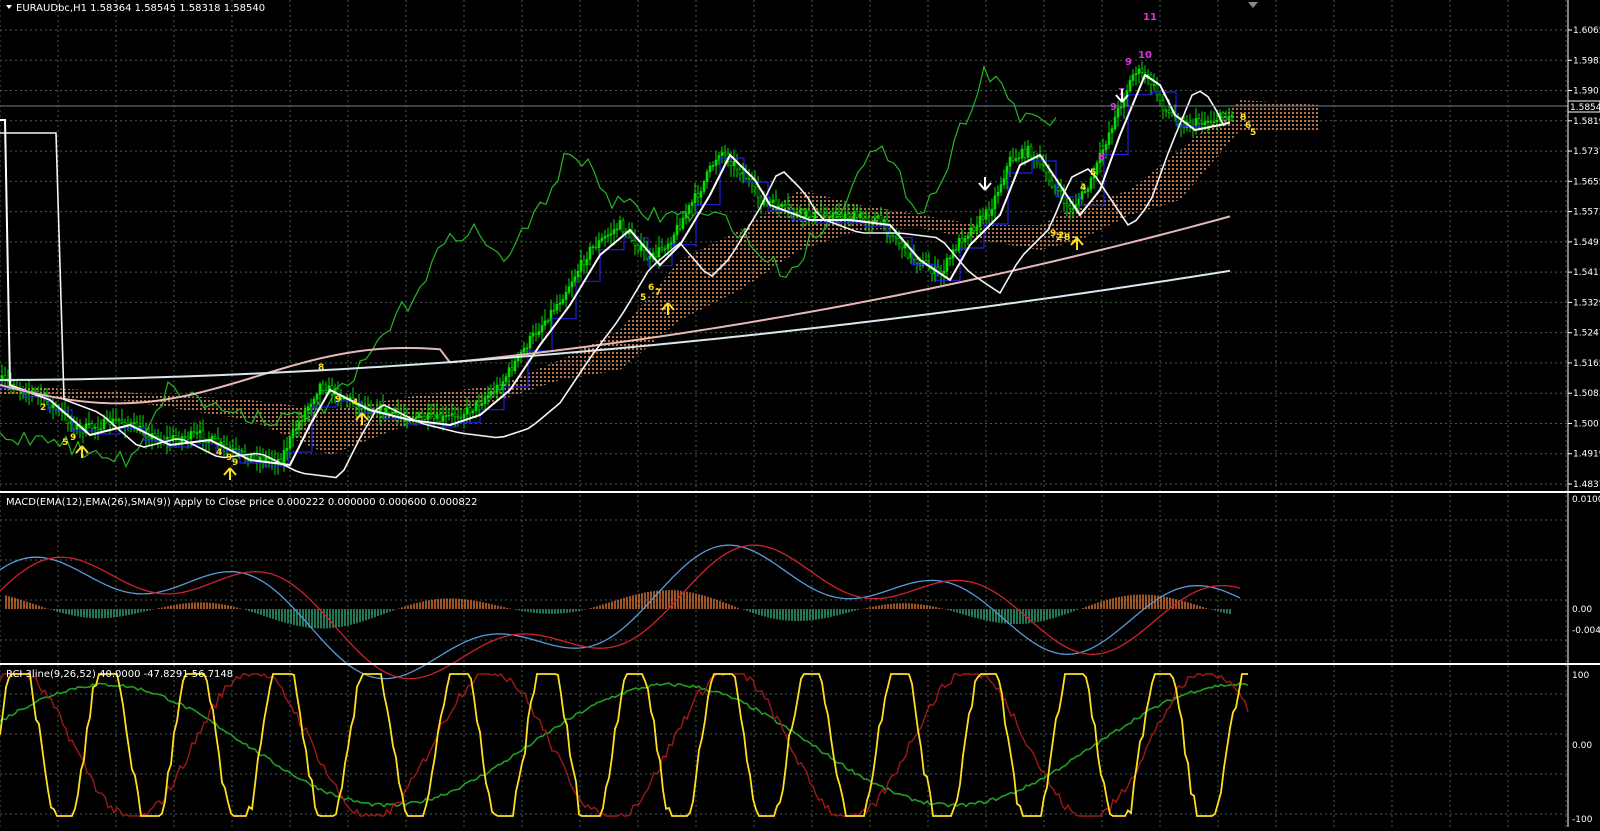 The width and height of the screenshot is (1600, 831). What do you see at coordinates (1586, 303) in the screenshot?
I see `price-tick-label: 1.53290` at bounding box center [1586, 303].